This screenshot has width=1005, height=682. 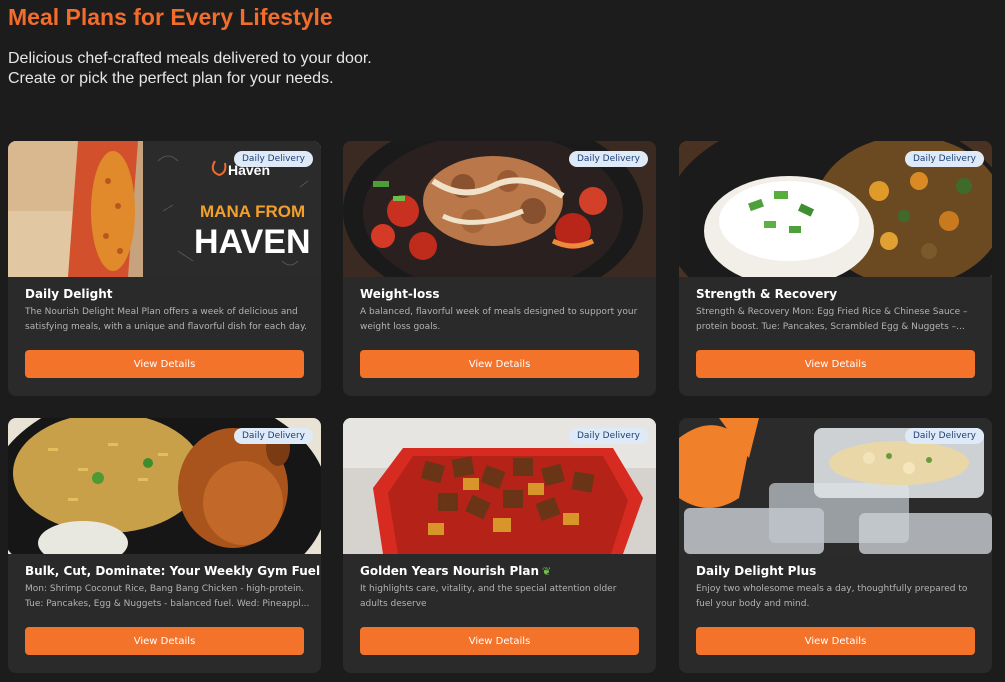 I want to click on card-title: Daily Delight Plus, so click(x=756, y=571).